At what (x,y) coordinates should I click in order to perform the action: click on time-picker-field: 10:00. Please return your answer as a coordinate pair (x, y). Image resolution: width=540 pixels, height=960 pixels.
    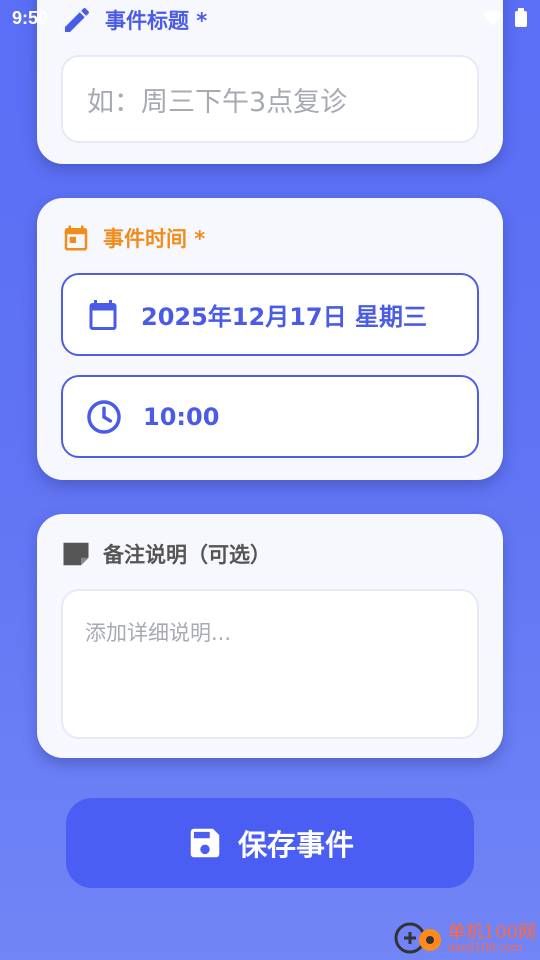
    Looking at the image, I should click on (270, 416).